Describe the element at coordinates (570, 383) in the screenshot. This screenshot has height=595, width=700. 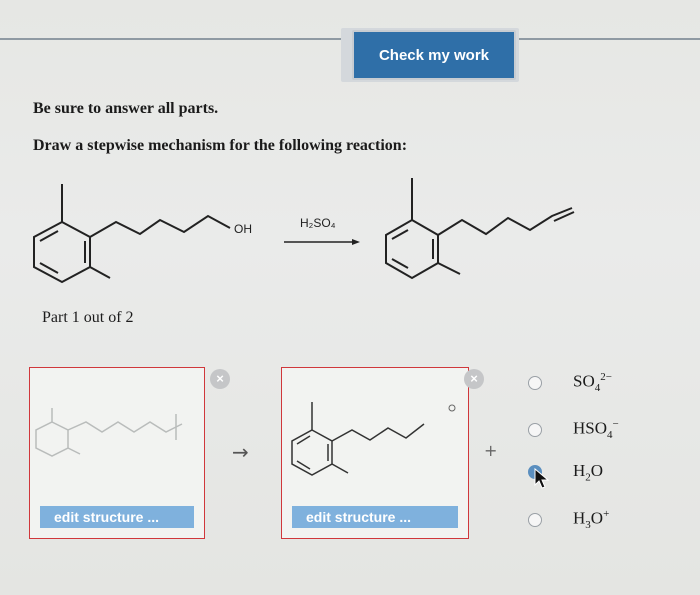
I see `option-sulfate: SO42−` at that location.